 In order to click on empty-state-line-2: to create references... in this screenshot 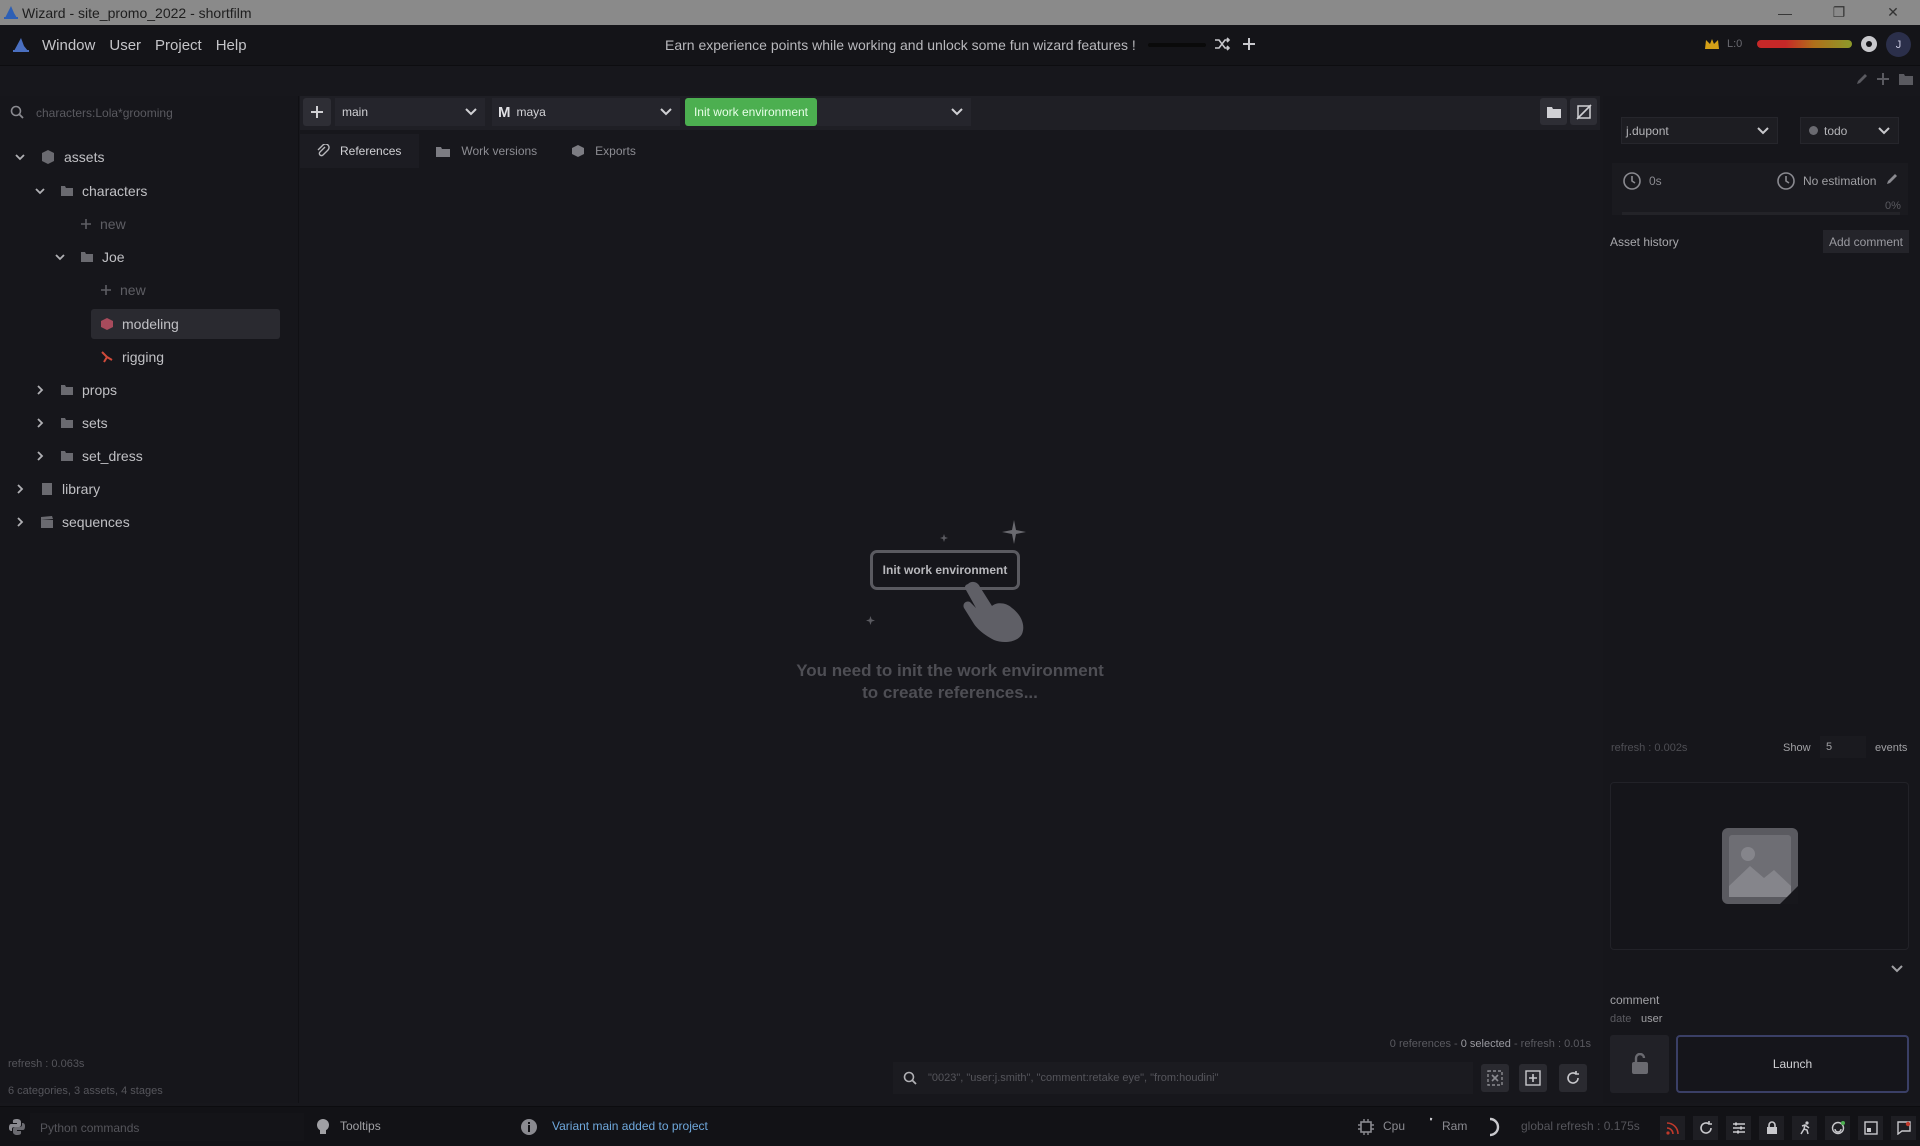, I will do `click(950, 692)`.